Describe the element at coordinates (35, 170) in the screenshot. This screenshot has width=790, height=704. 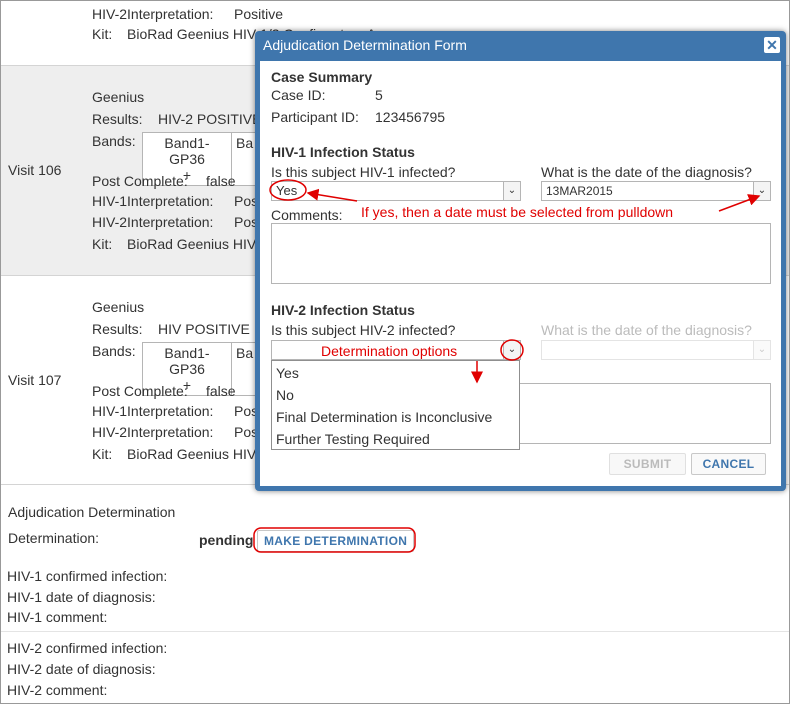
I see `visit-name: Visit 106` at that location.